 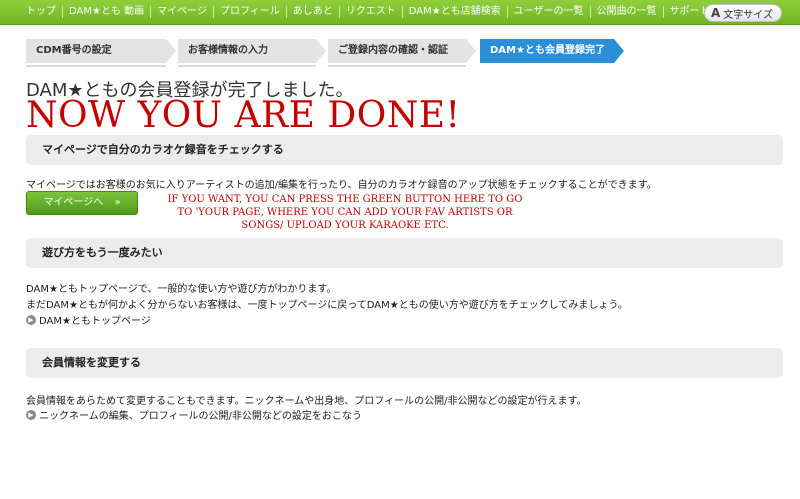 I want to click on top-page-link: ▶ DAM★ともトップページ, so click(x=88, y=319).